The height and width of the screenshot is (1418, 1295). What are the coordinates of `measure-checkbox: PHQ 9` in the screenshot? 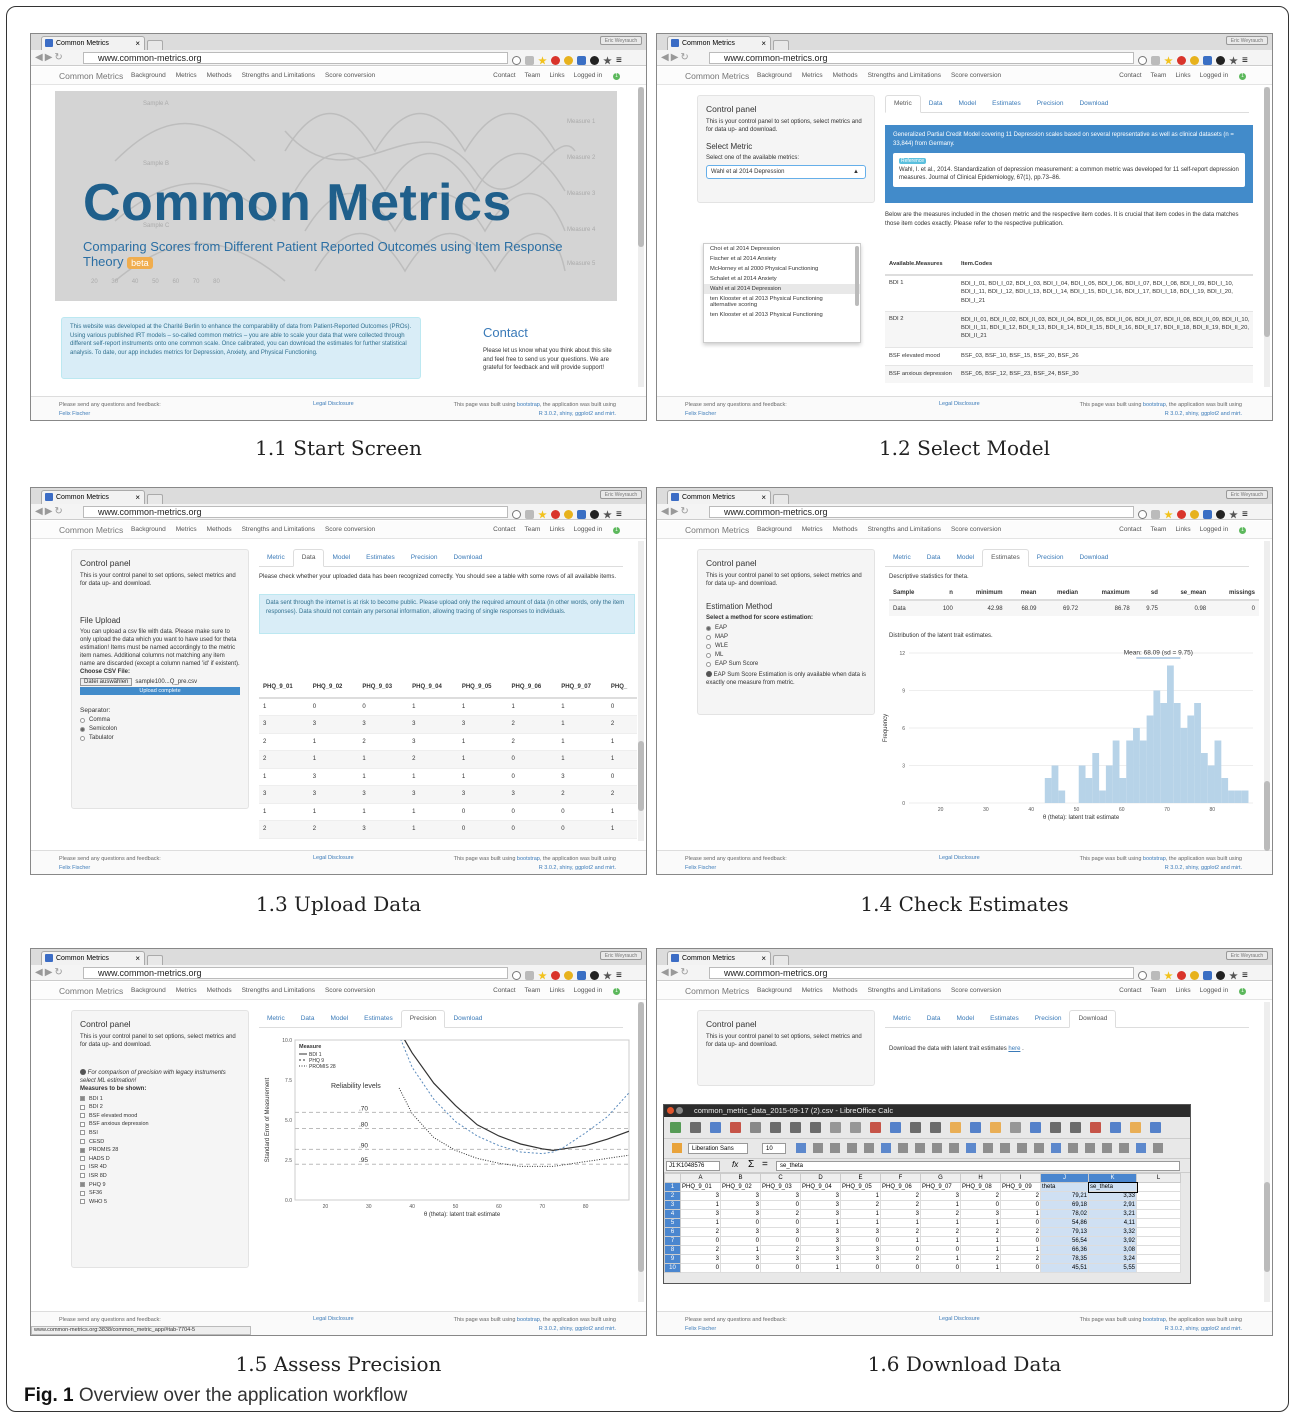 It's located at (160, 1185).